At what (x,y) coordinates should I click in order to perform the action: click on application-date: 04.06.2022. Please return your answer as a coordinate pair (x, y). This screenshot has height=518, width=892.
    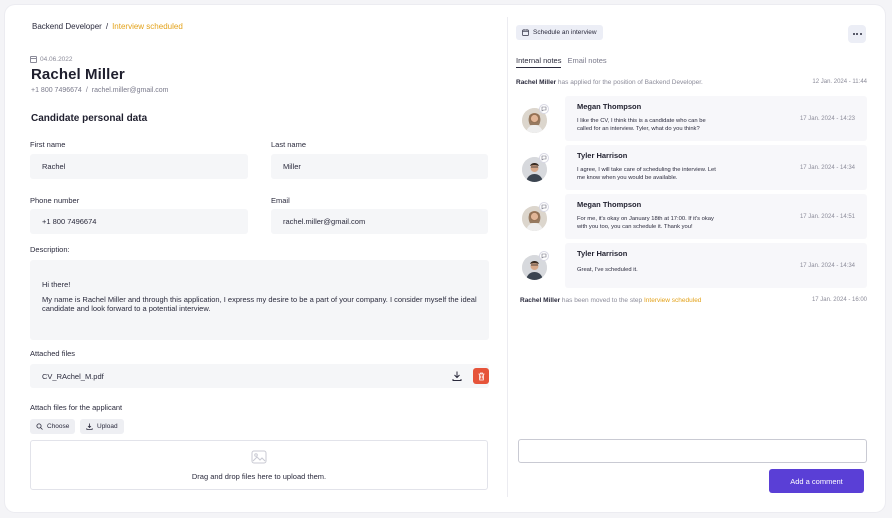
    Looking at the image, I should click on (51, 59).